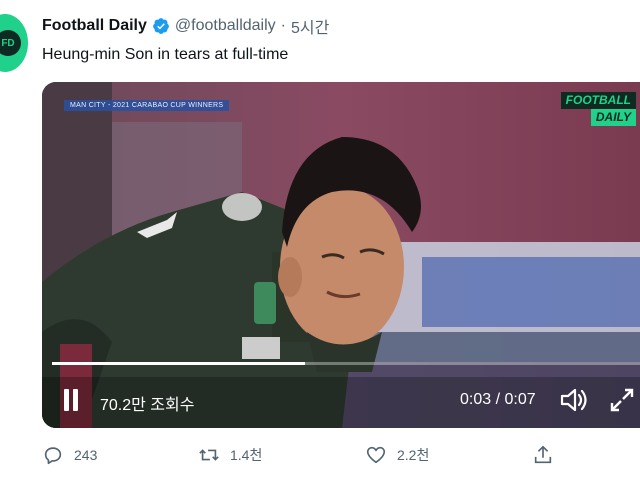 Image resolution: width=640 pixels, height=480 pixels. Describe the element at coordinates (310, 26) in the screenshot. I see `timestamp: 5시간` at that location.